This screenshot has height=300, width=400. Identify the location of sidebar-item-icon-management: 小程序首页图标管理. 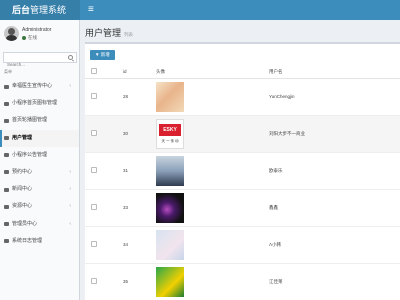
(39, 103).